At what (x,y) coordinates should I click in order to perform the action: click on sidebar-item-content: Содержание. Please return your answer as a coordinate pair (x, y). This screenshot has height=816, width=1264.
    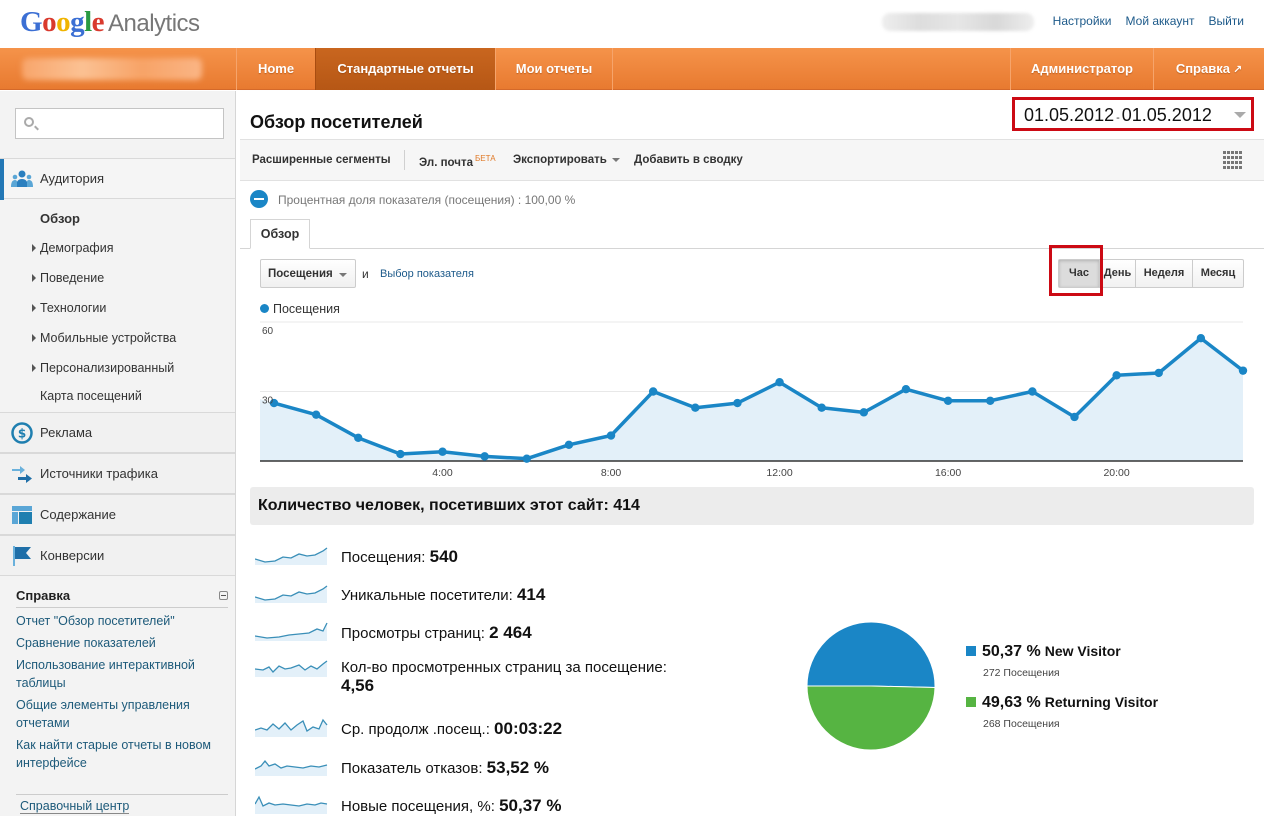
    Looking at the image, I should click on (117, 514).